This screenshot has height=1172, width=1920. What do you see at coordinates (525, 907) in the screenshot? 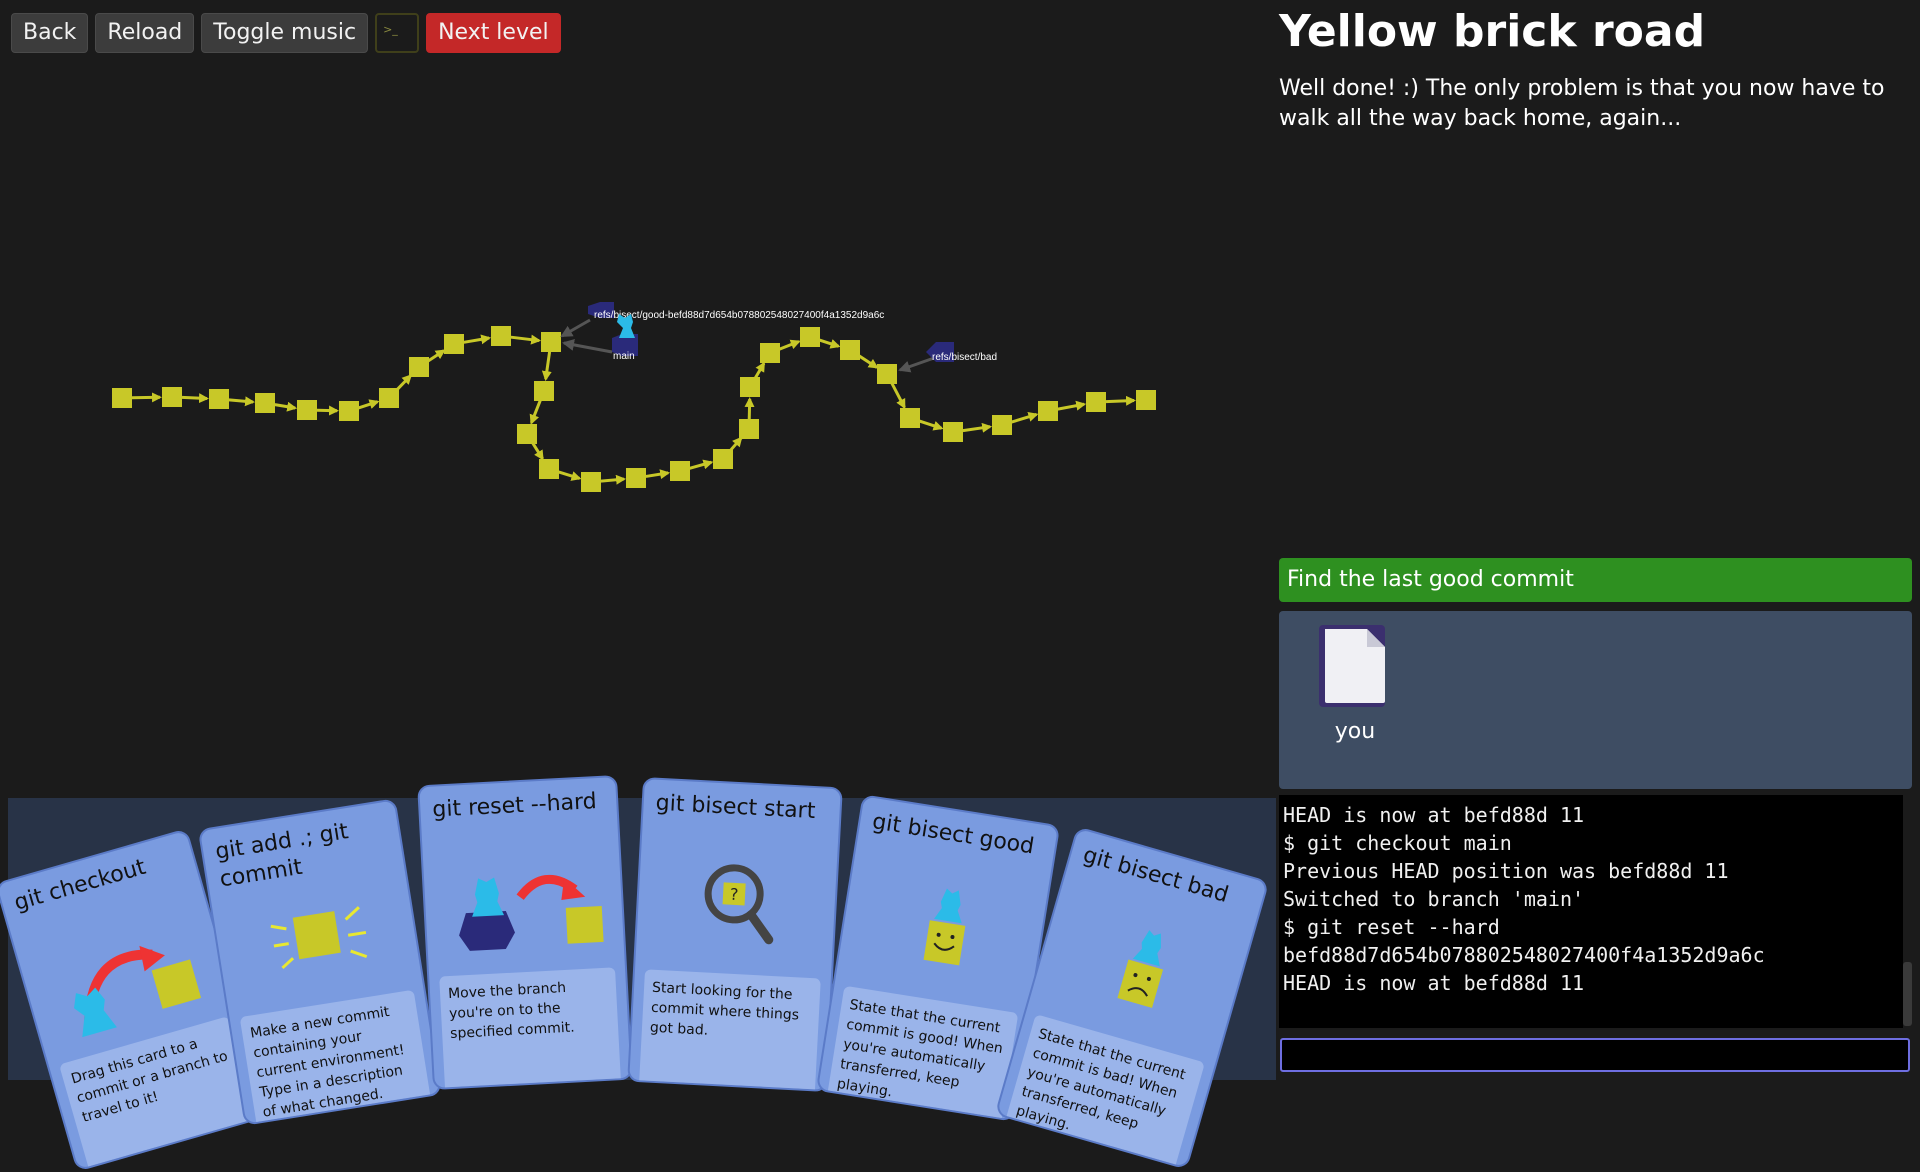
I see `reset-illustration-icon` at bounding box center [525, 907].